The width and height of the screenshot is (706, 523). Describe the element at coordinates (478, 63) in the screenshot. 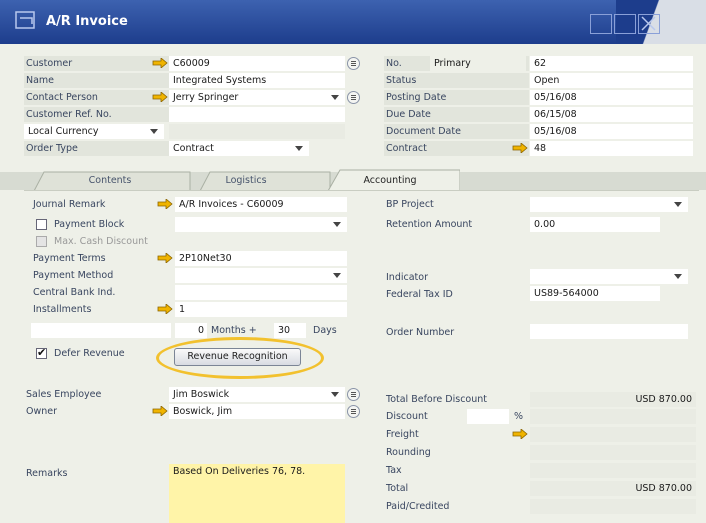

I see `series-select: Primary` at that location.